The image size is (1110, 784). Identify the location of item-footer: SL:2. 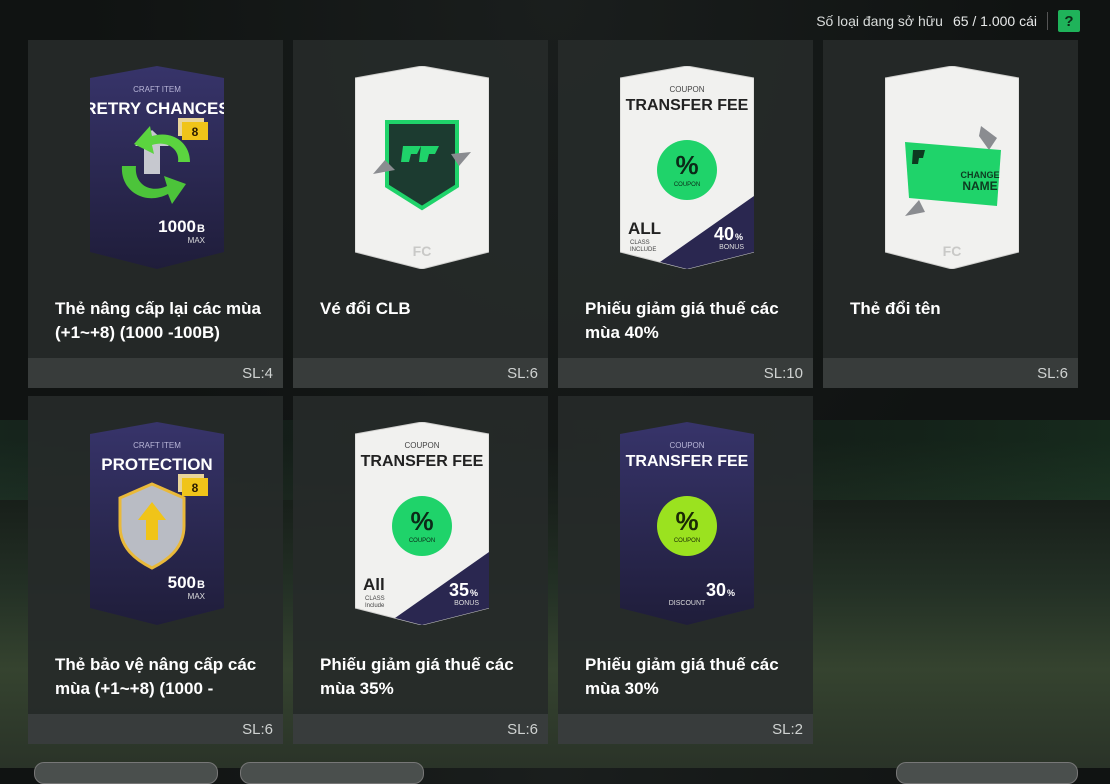
(685, 729).